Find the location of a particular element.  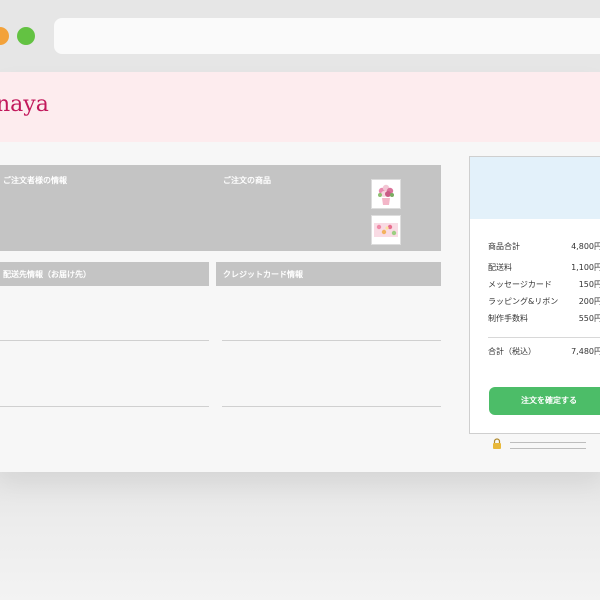

order-items-heading: ご注文の商品 is located at coordinates (247, 180).